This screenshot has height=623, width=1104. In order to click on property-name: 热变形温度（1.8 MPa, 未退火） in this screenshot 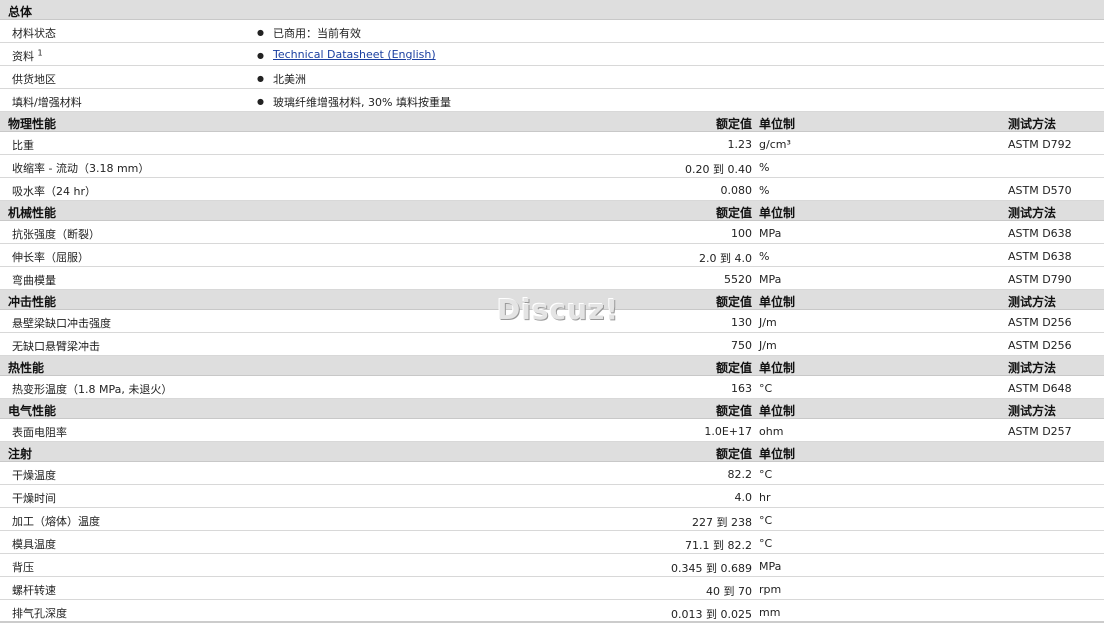, I will do `click(92, 389)`.